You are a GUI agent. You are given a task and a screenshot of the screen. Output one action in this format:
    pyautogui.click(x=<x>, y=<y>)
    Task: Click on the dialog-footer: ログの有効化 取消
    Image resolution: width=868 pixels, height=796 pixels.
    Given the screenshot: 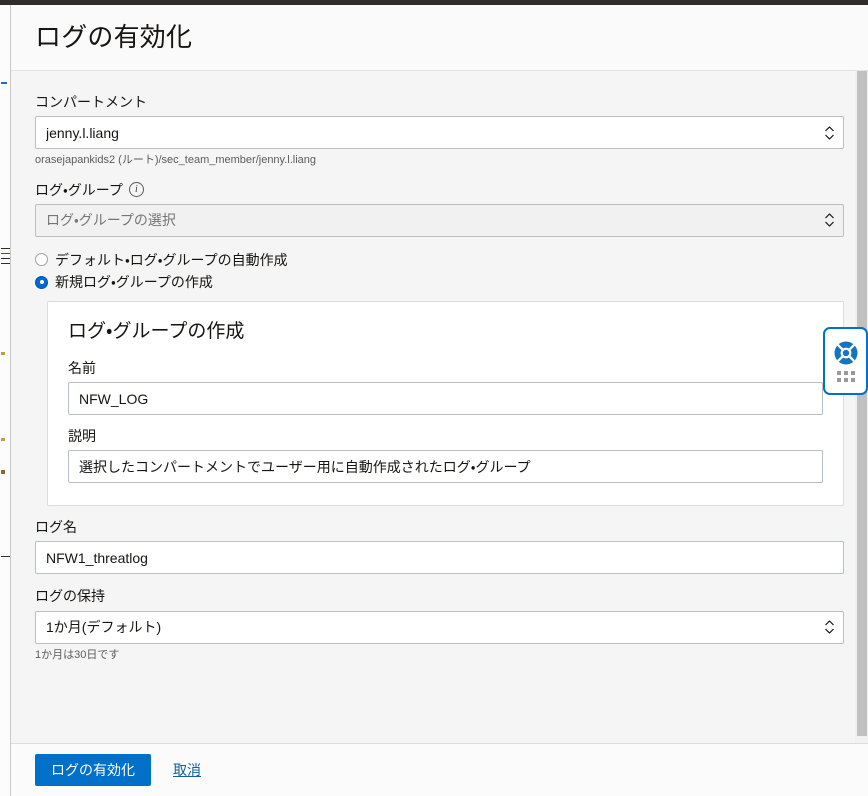 What is the action you would take?
    pyautogui.click(x=439, y=769)
    